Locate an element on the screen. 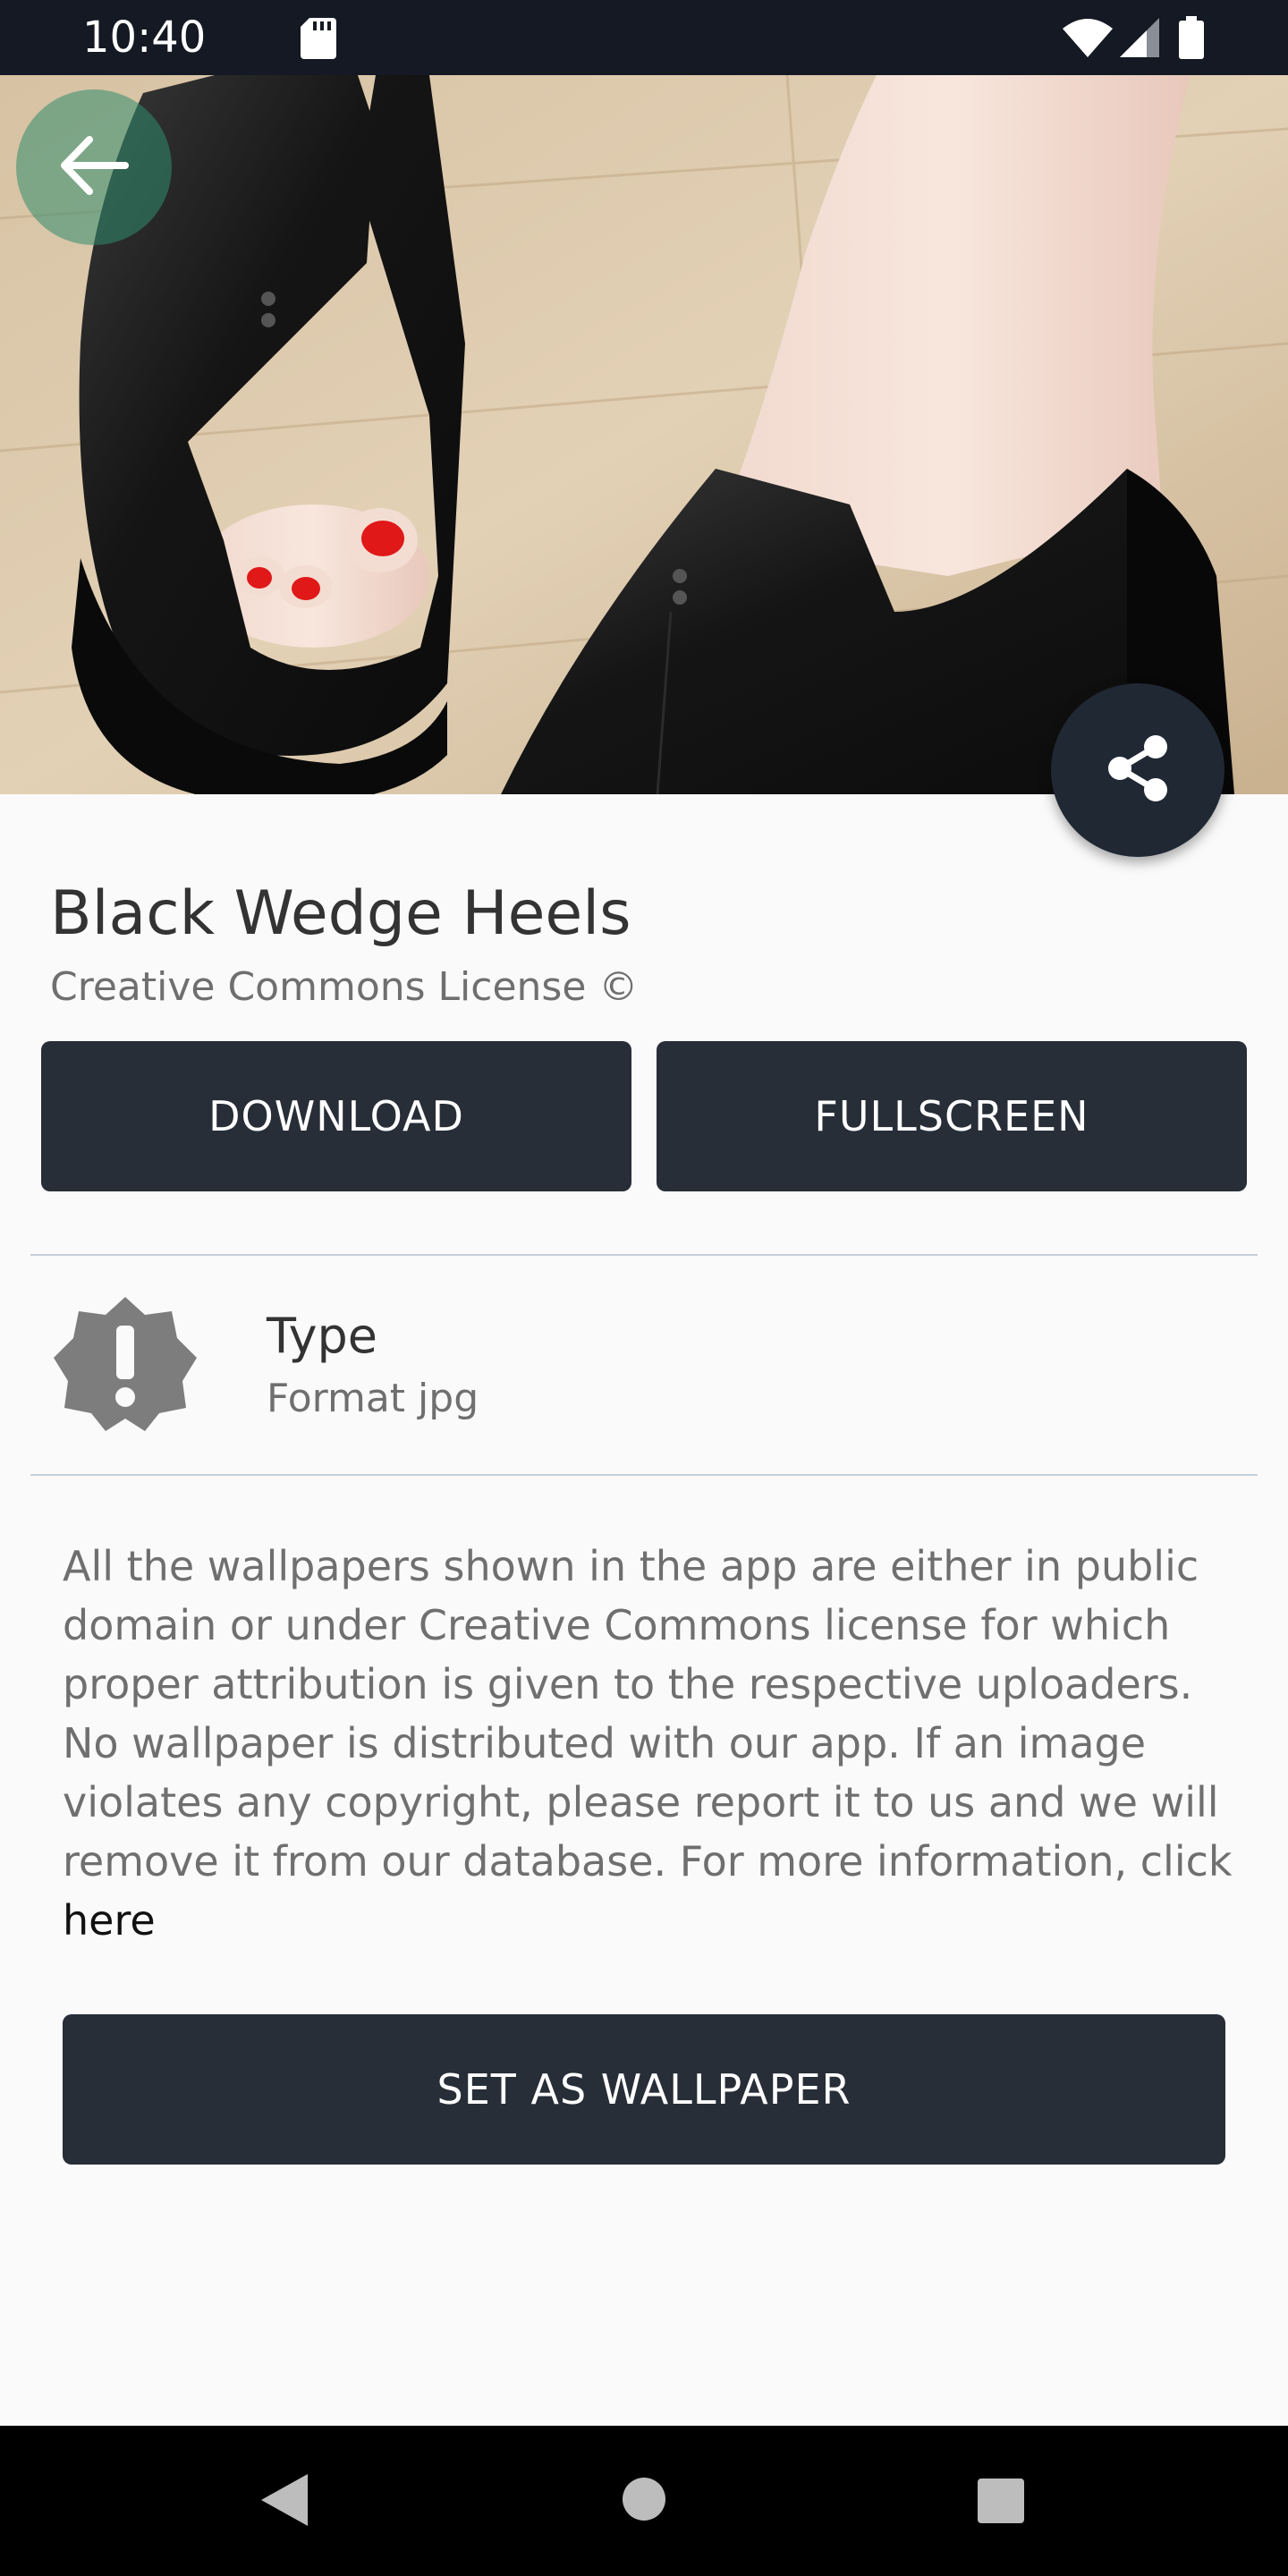  signal-icon is located at coordinates (1139, 39).